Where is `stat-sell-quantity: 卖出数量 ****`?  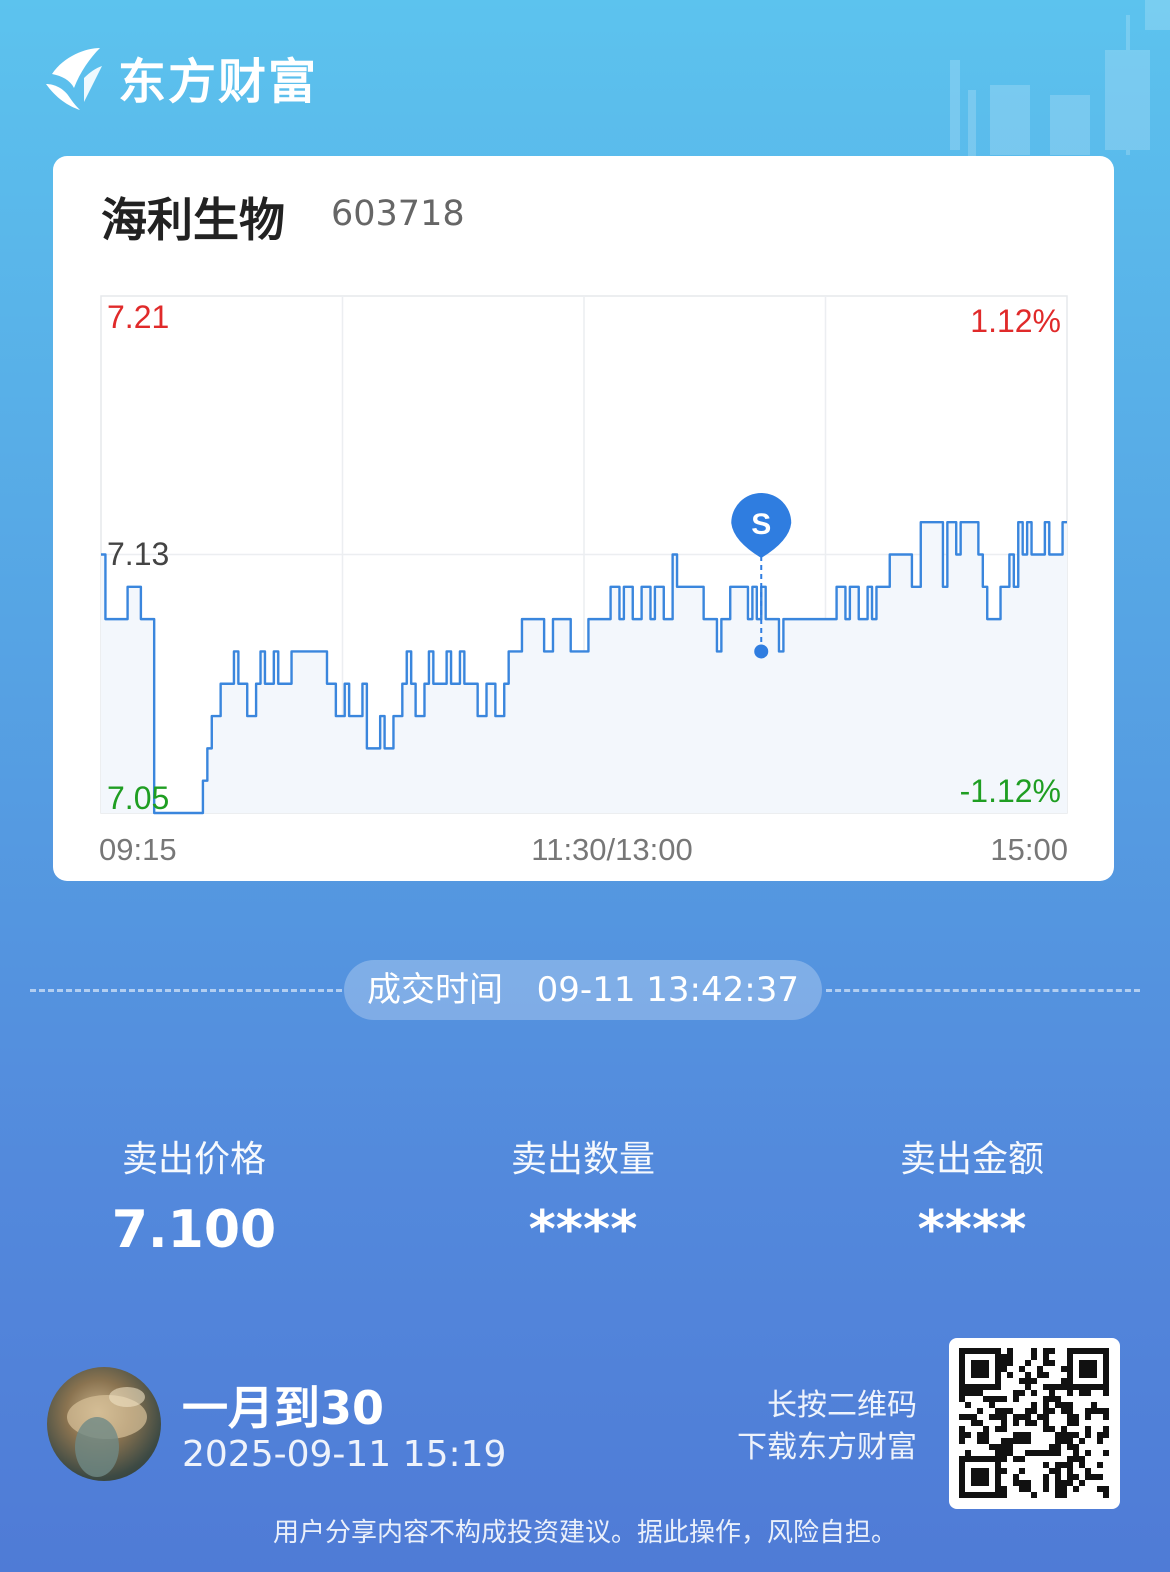
stat-sell-quantity: 卖出数量 **** is located at coordinates (583, 1195).